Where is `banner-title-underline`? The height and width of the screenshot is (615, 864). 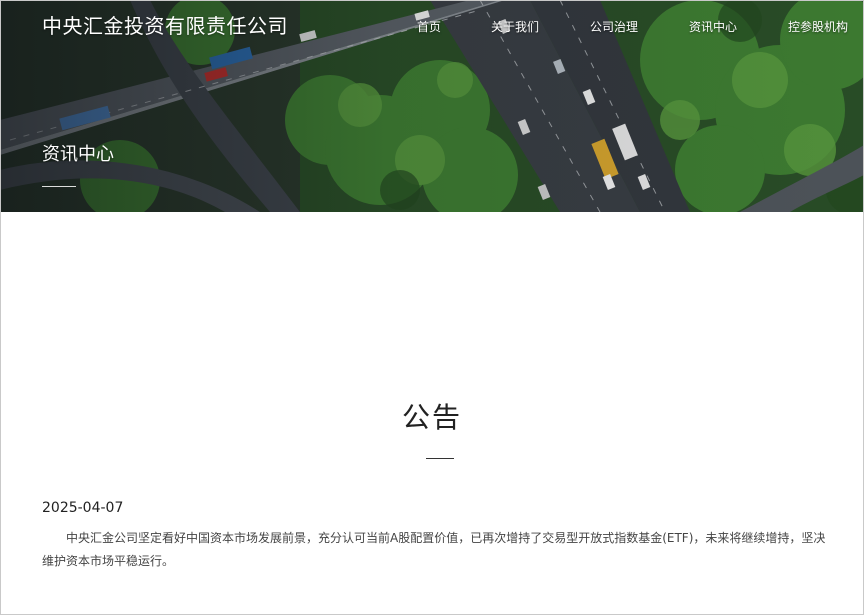 banner-title-underline is located at coordinates (59, 186).